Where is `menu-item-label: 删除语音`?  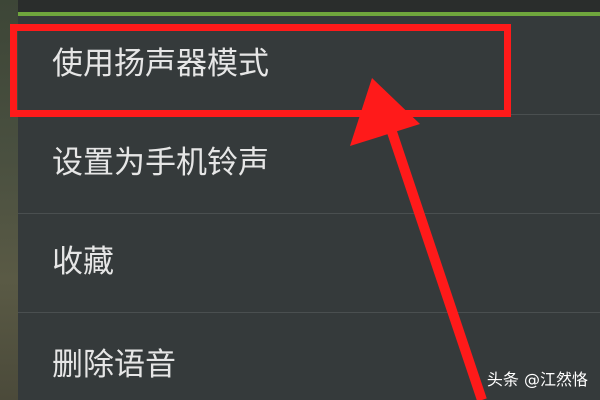
menu-item-label: 删除语音 is located at coordinates (114, 365).